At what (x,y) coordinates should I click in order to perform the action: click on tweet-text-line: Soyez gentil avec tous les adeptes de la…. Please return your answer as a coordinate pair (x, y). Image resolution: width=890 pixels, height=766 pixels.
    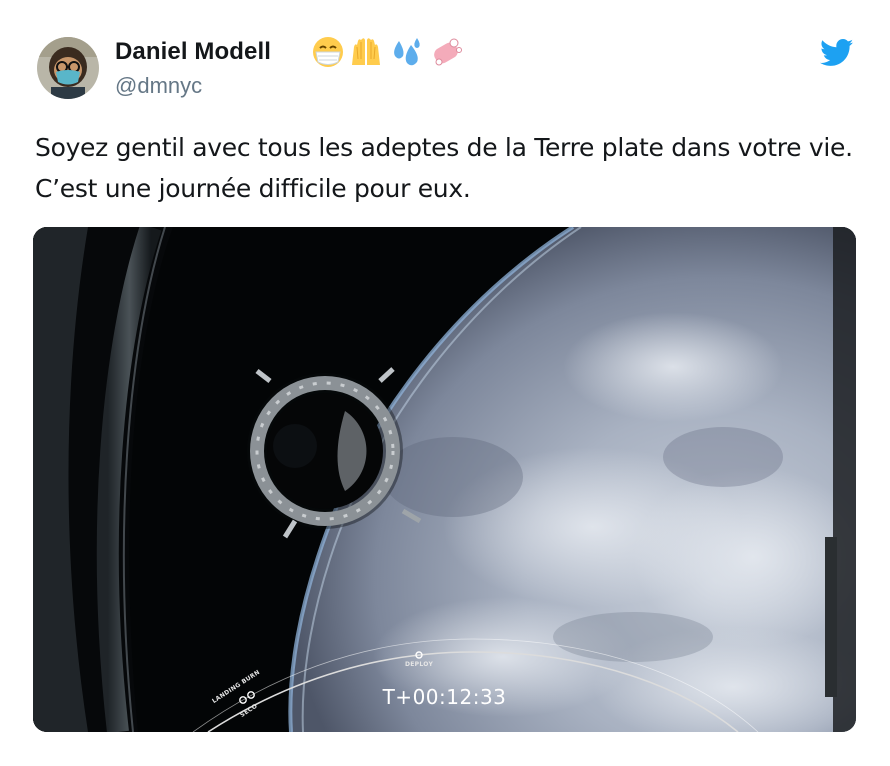
    Looking at the image, I should click on (444, 147).